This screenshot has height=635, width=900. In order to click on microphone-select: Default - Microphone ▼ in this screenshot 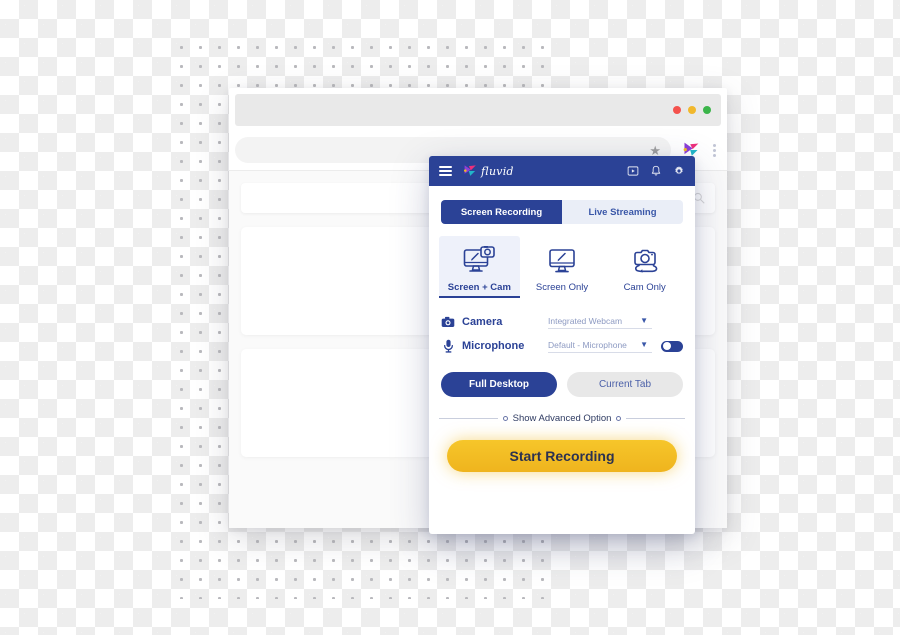, I will do `click(600, 346)`.